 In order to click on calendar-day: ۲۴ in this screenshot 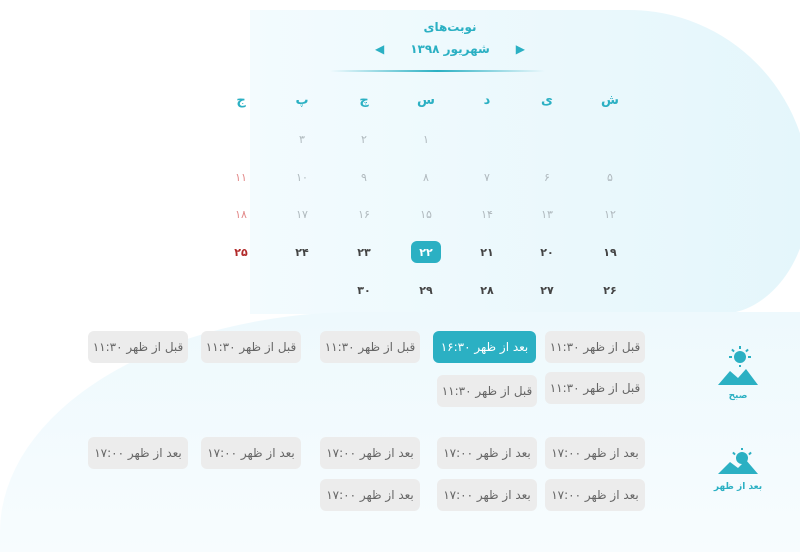, I will do `click(302, 252)`.